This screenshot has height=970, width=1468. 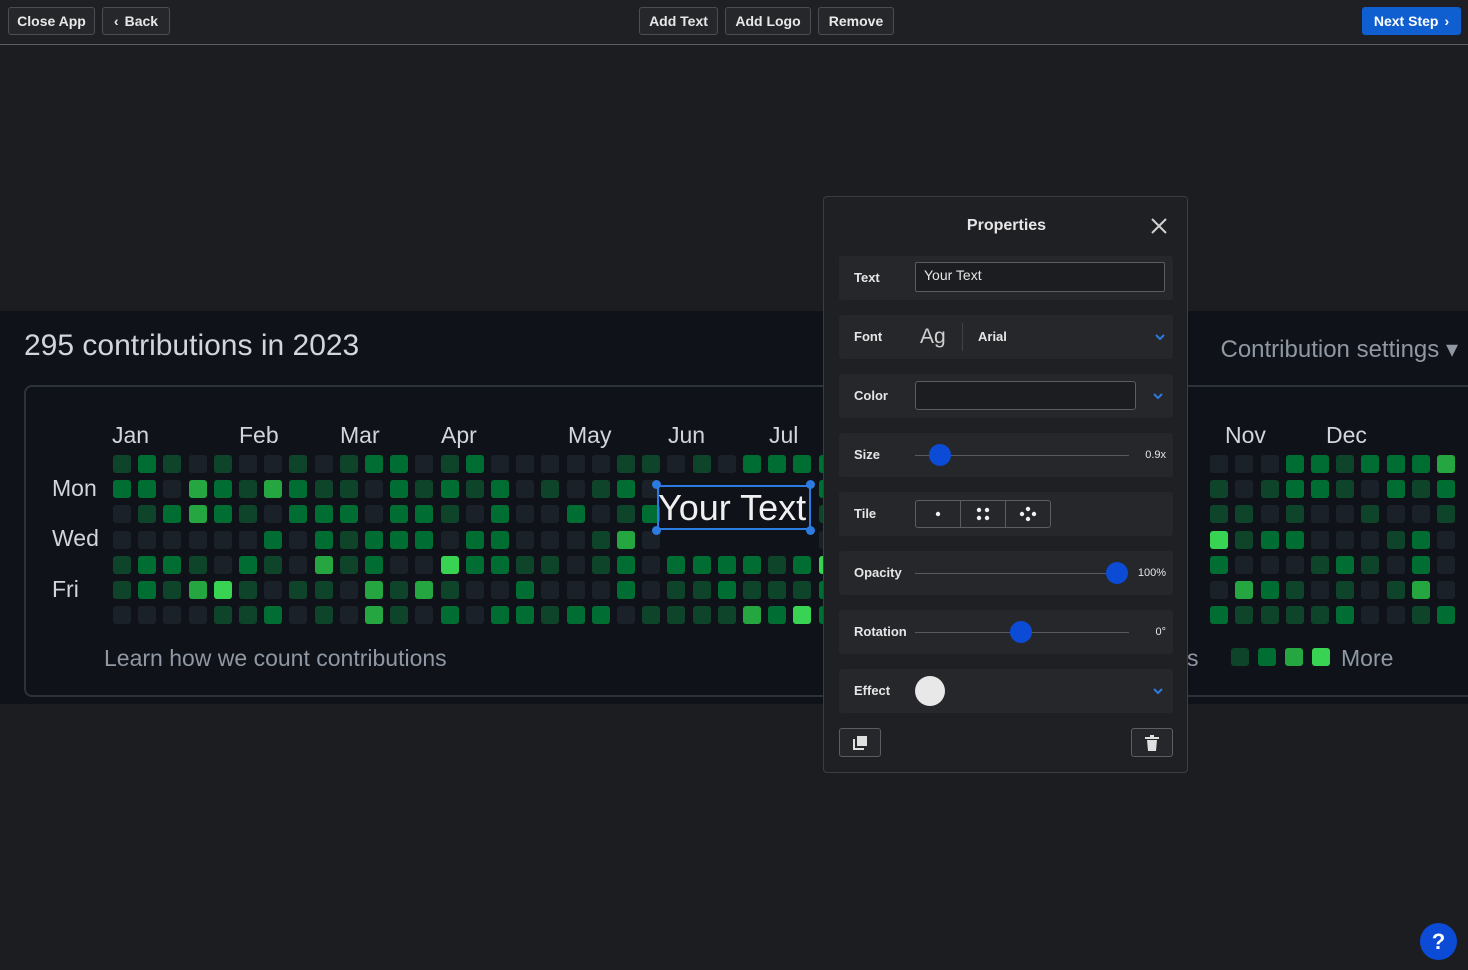 I want to click on duplicate-button, so click(x=860, y=742).